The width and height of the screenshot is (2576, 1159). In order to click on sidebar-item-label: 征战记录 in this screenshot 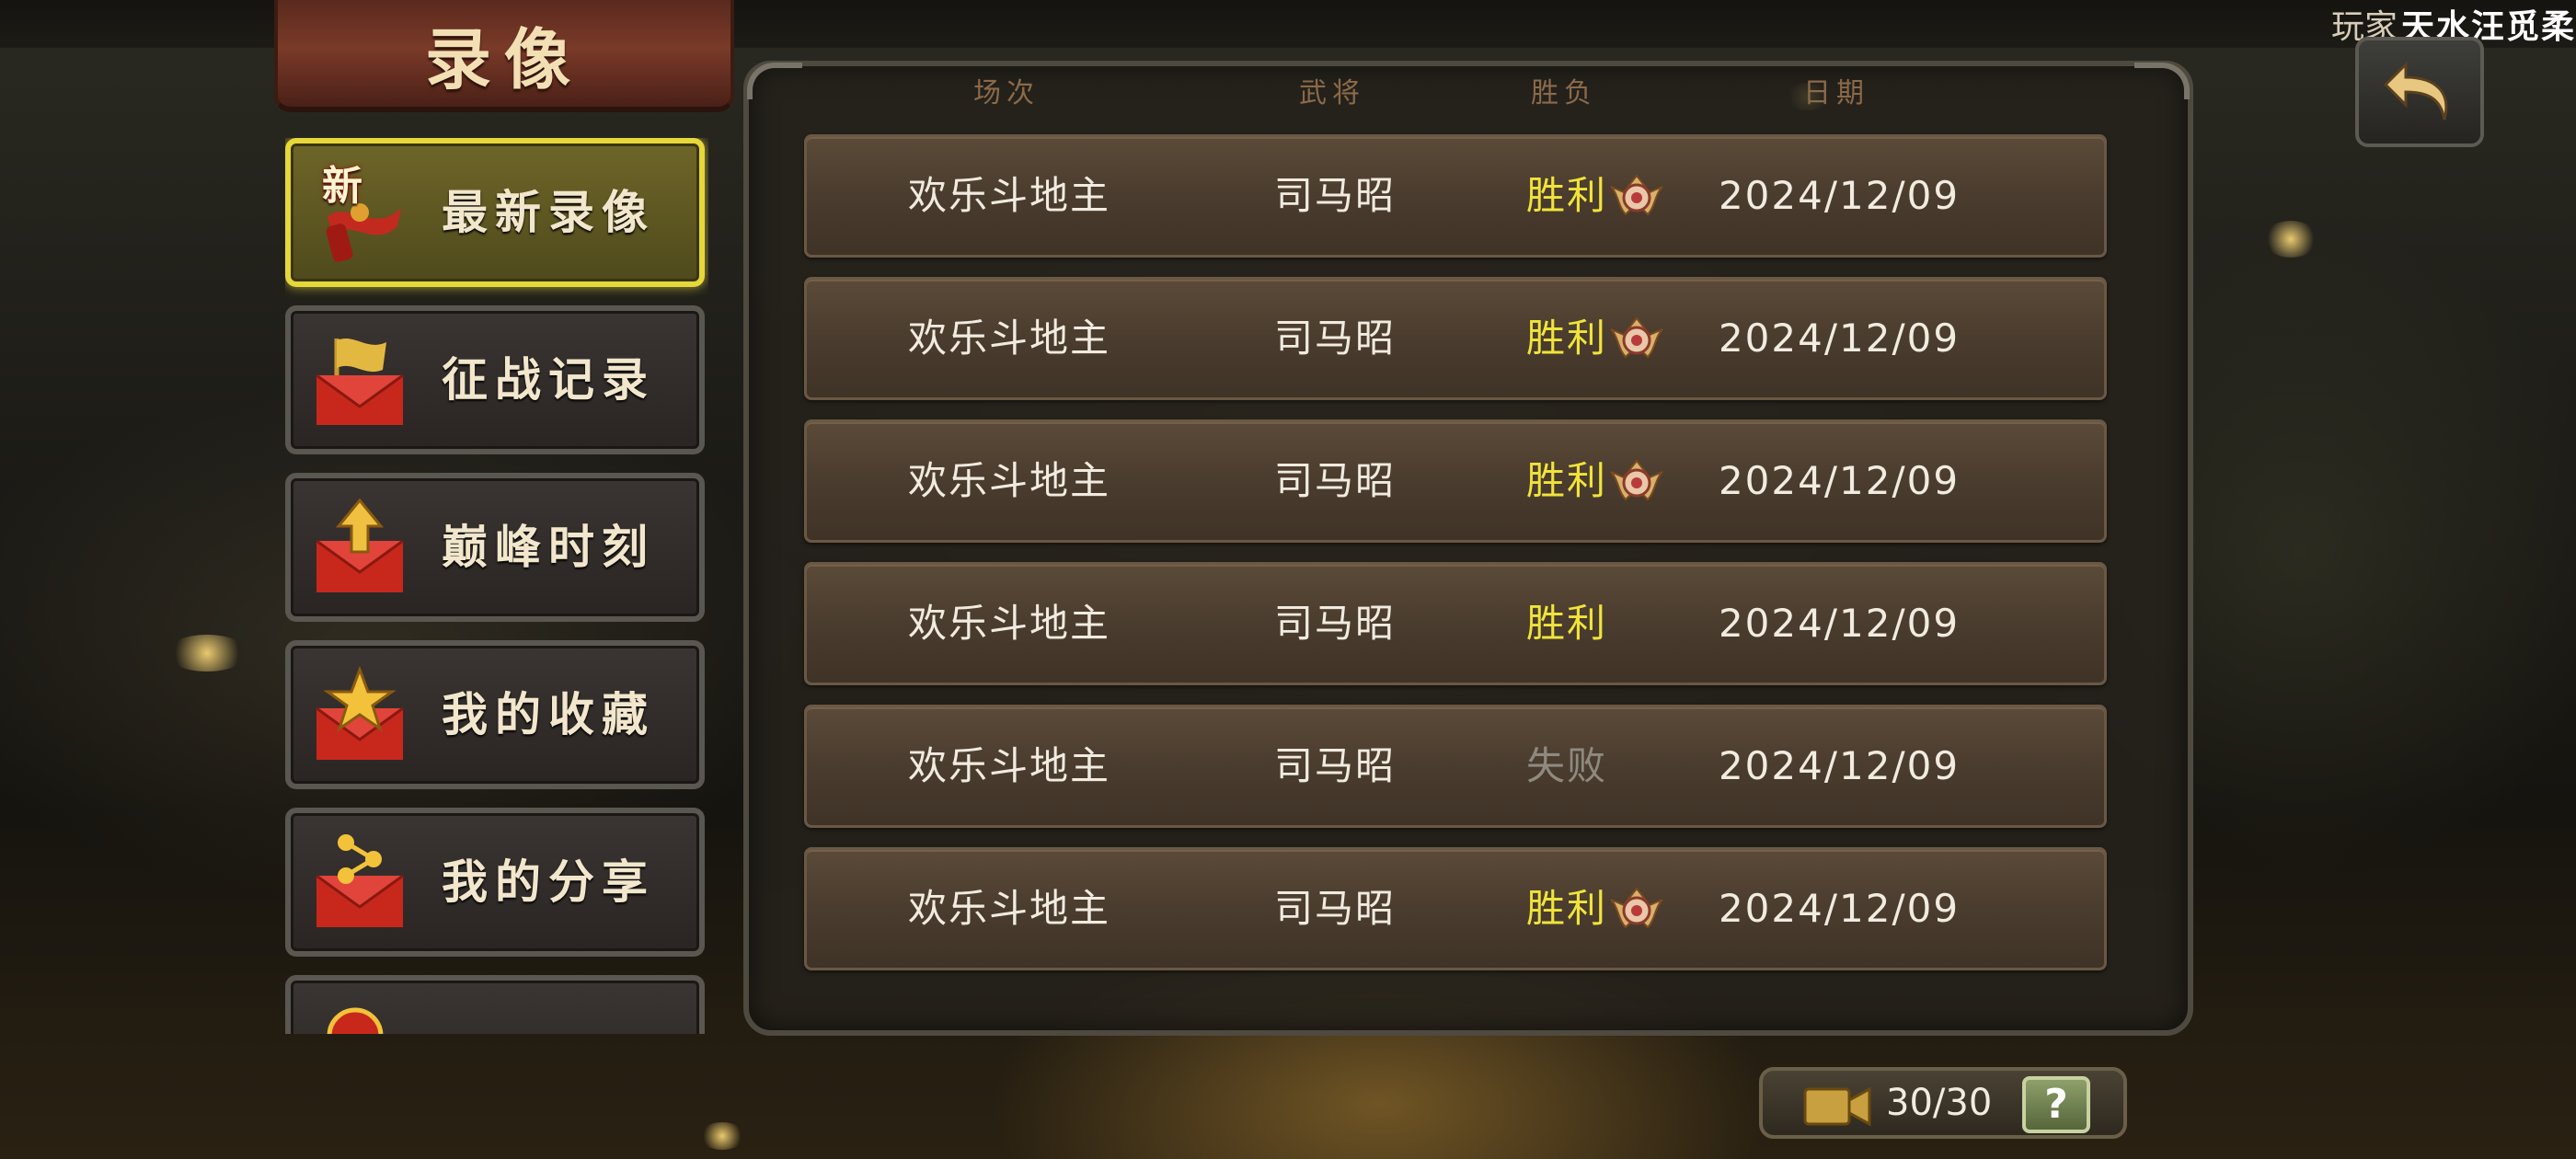, I will do `click(548, 379)`.